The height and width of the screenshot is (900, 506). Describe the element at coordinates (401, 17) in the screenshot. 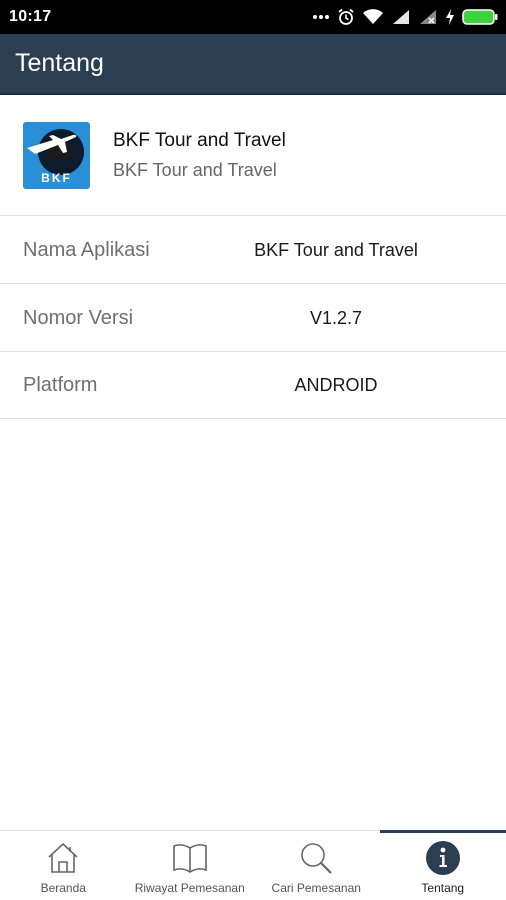

I see `signal-icon` at that location.